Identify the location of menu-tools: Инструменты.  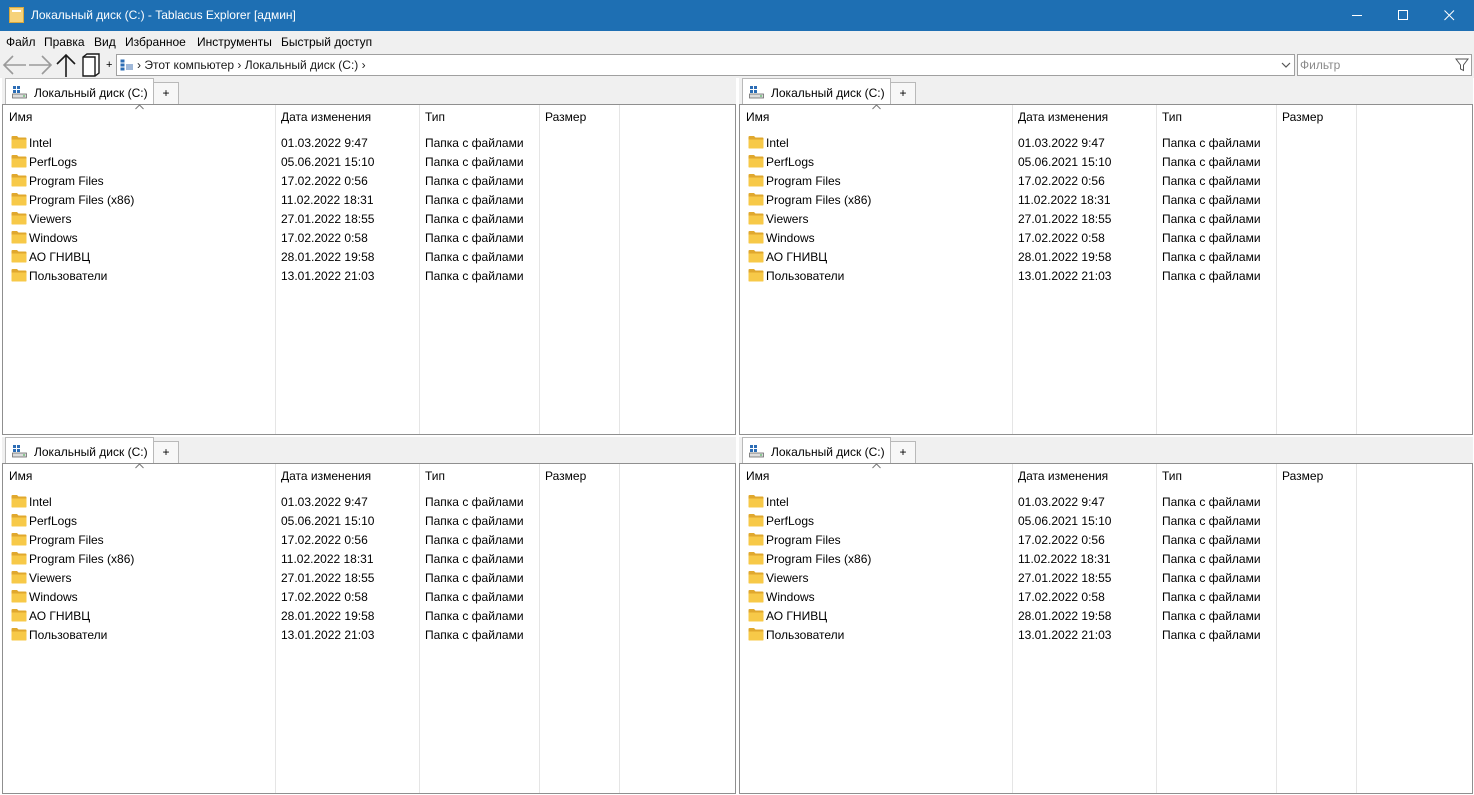
(234, 42).